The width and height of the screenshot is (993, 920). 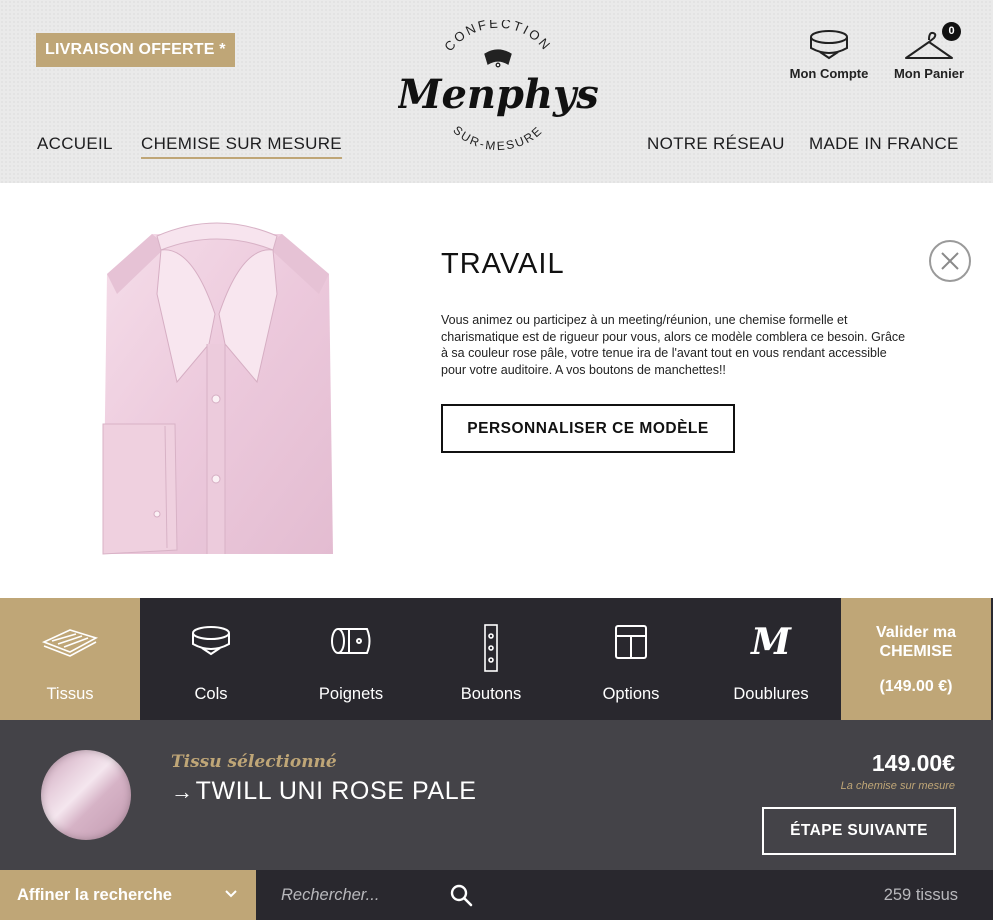 What do you see at coordinates (353, 895) in the screenshot?
I see `search-input` at bounding box center [353, 895].